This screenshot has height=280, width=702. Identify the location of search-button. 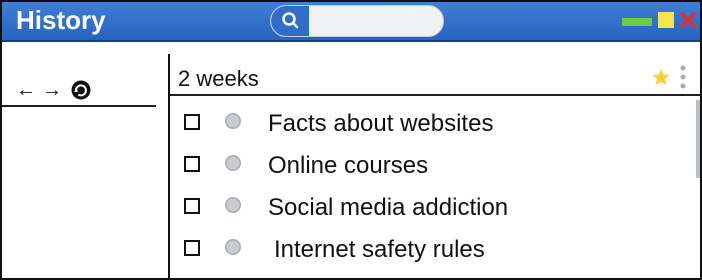
(290, 21).